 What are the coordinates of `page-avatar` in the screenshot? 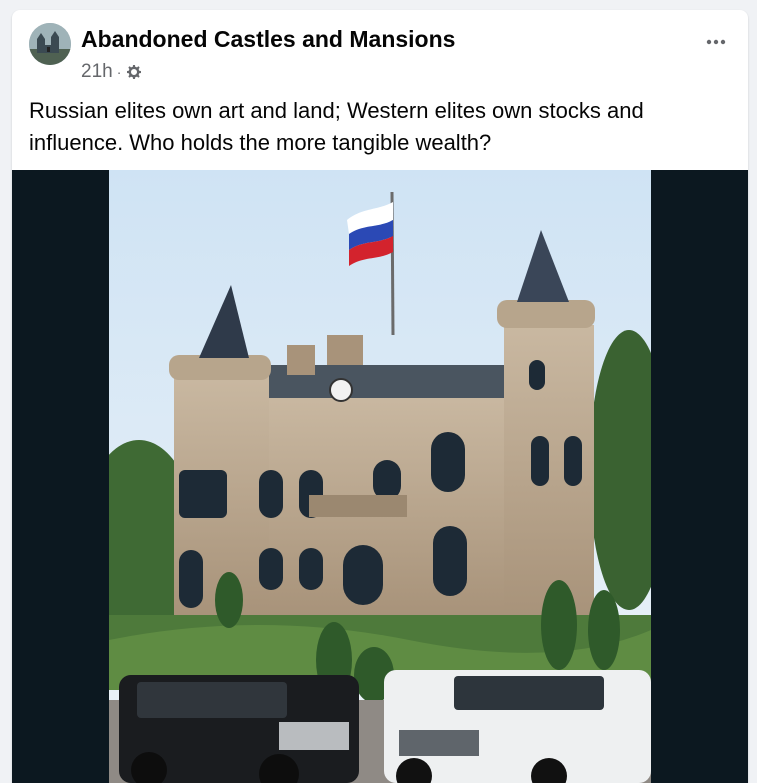 It's located at (50, 44).